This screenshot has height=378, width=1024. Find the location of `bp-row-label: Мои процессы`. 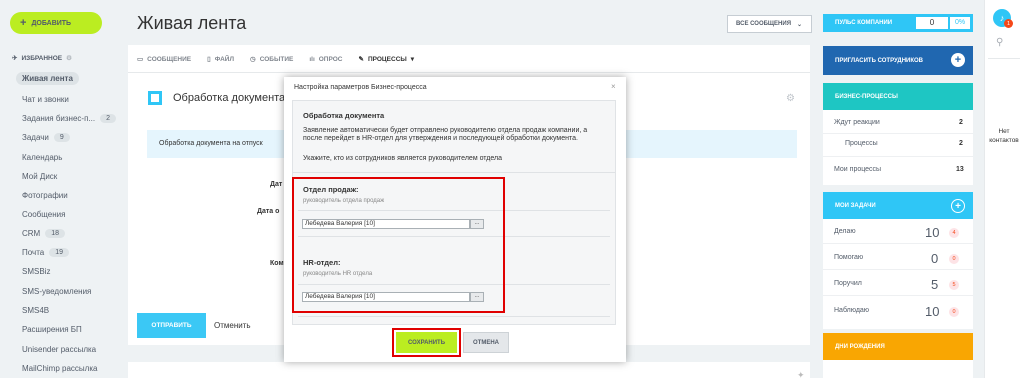

bp-row-label: Мои процессы is located at coordinates (857, 169).